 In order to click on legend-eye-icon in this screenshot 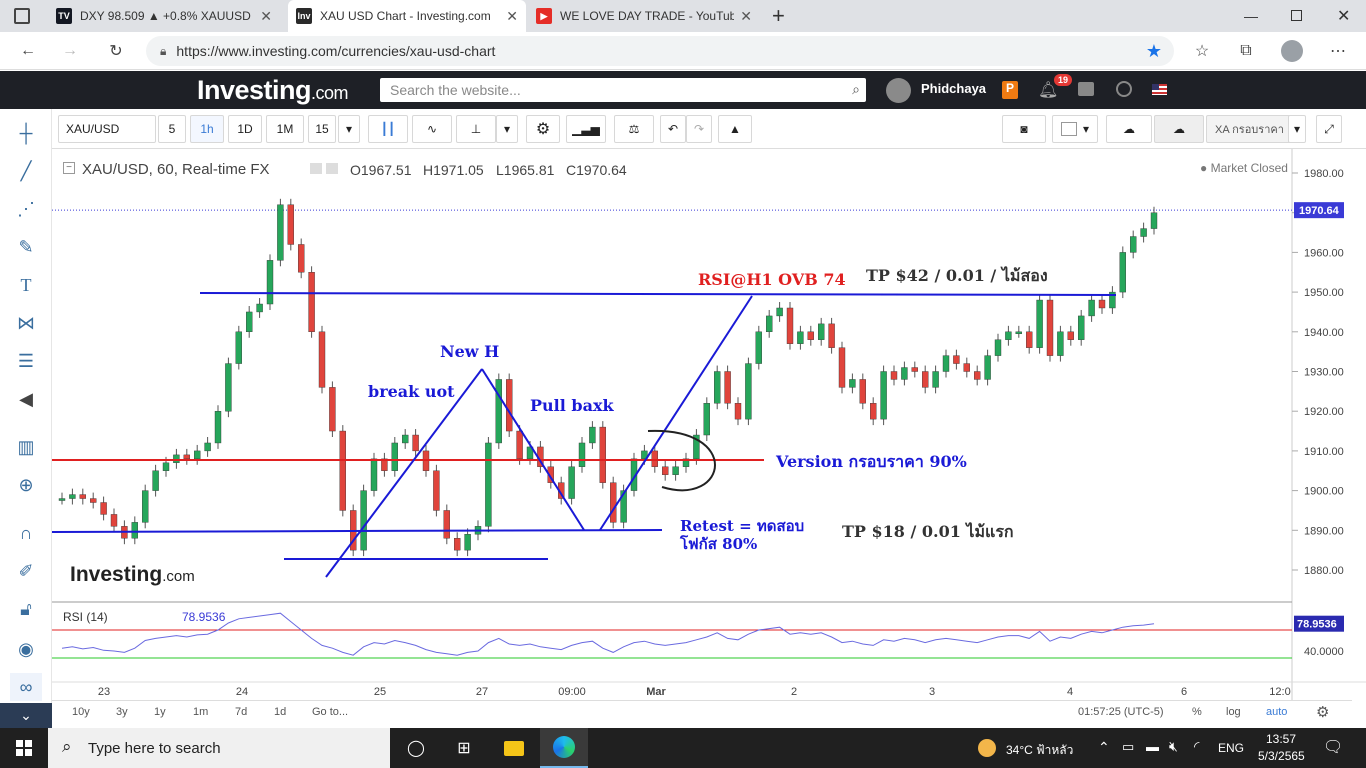, I will do `click(316, 168)`.